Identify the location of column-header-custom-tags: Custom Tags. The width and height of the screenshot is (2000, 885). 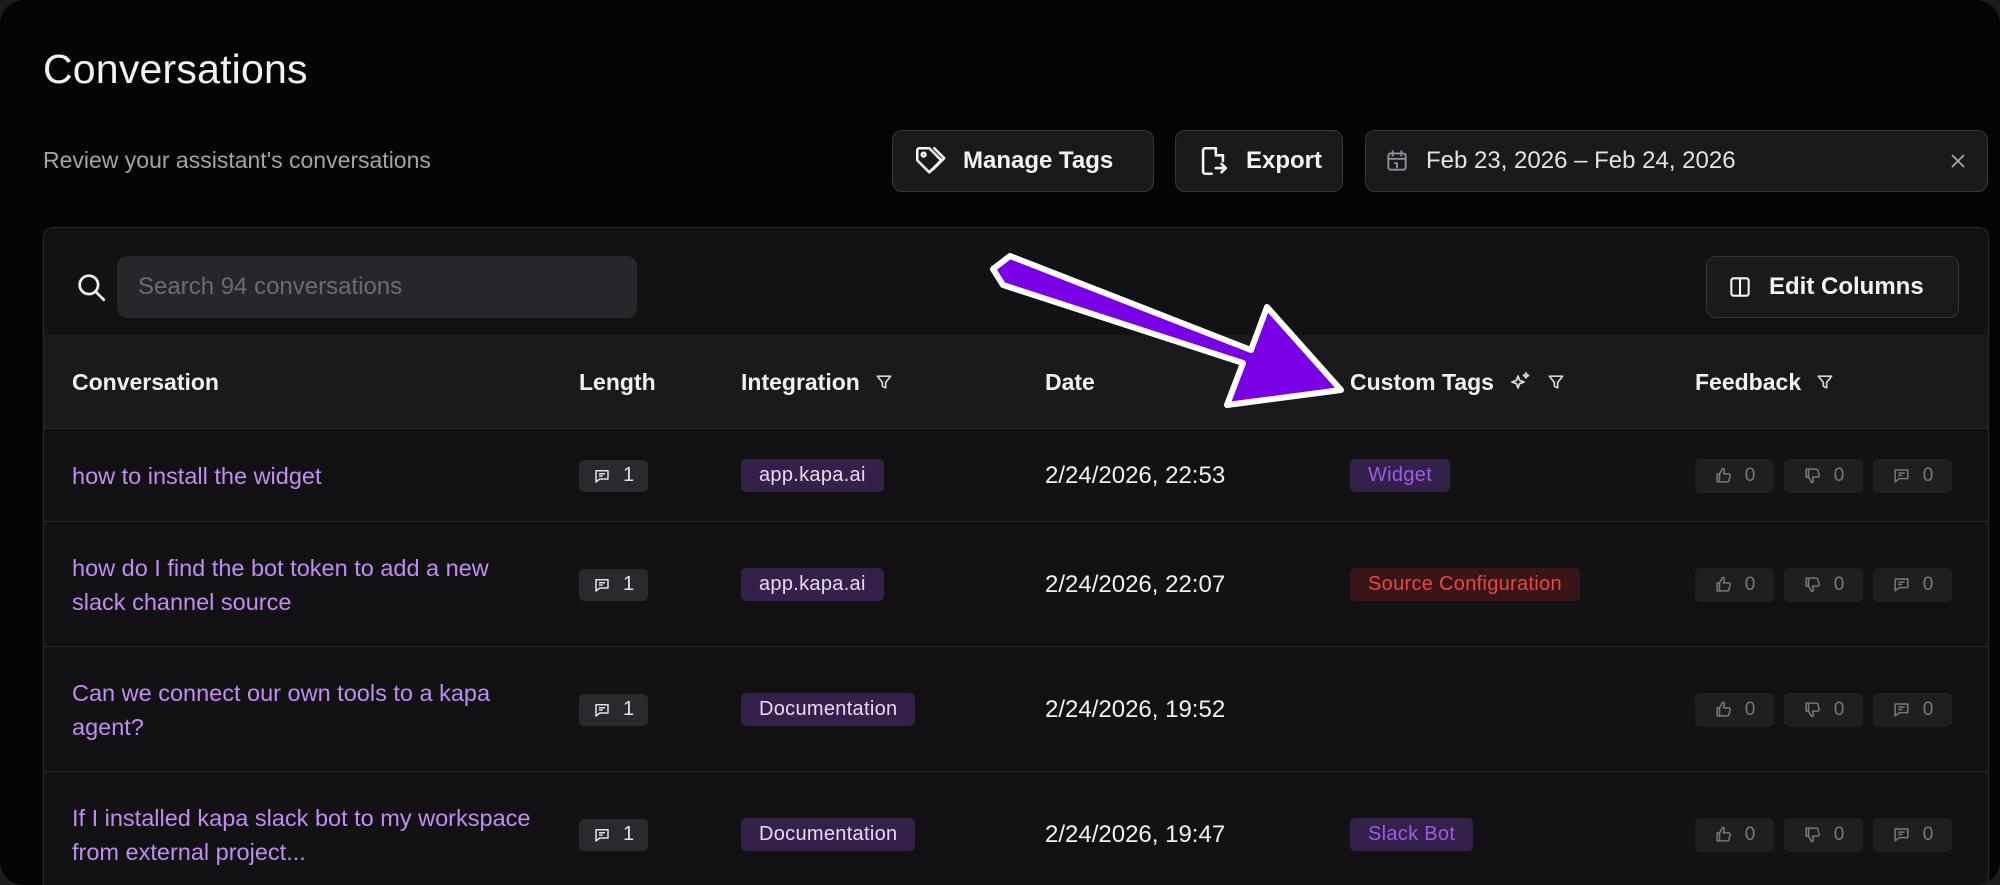
(1458, 382).